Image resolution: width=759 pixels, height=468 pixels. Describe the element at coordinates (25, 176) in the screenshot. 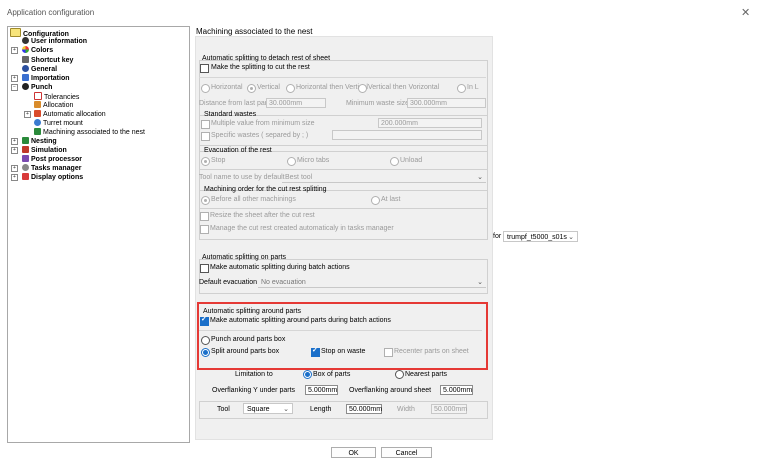

I see `display-icon` at that location.